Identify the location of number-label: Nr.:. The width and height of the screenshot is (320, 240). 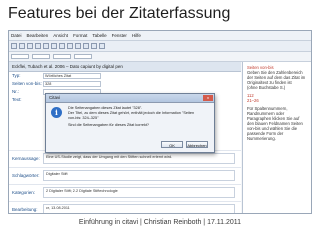
(16, 91).